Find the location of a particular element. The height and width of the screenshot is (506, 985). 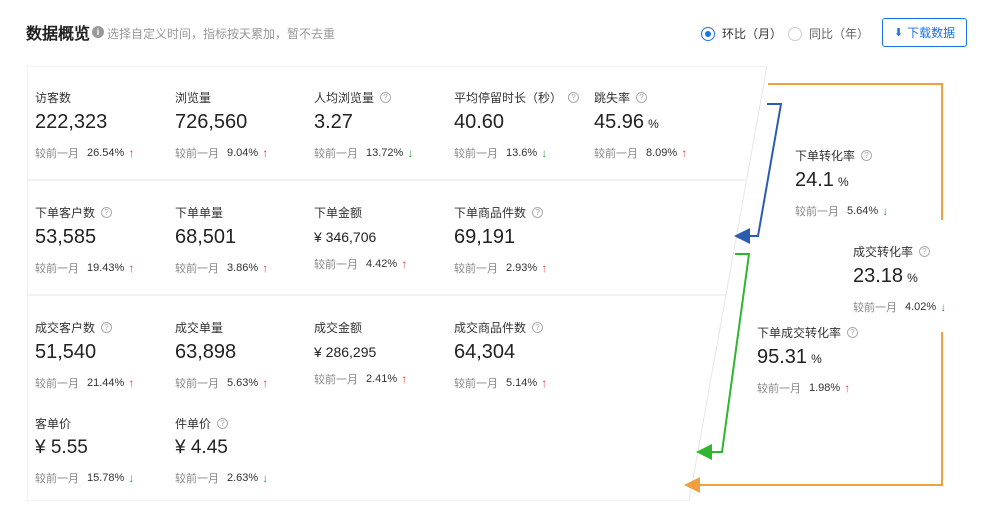

metric-card: 下单金额 ¥ 346,706 较前一月 4.42% ↑ is located at coordinates (360, 238).